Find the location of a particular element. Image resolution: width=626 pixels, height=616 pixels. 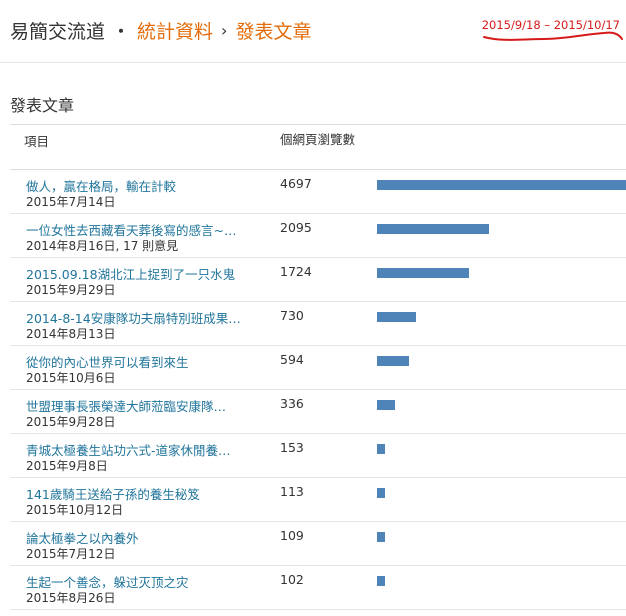

column-header-item: 項目 is located at coordinates (36, 140).